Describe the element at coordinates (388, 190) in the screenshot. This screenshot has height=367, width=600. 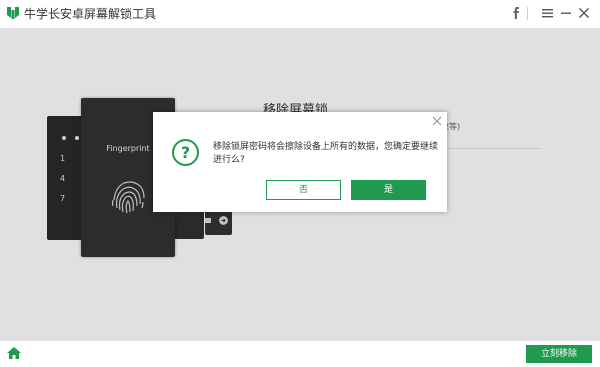
I see `yes-button: 是` at that location.